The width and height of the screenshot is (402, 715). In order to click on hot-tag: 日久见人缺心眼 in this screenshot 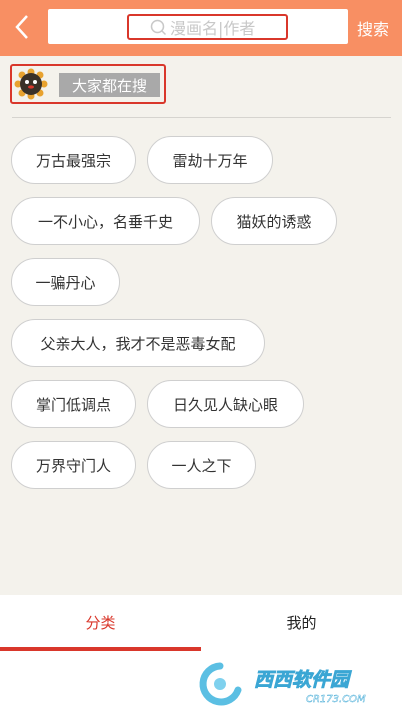, I will do `click(225, 404)`.